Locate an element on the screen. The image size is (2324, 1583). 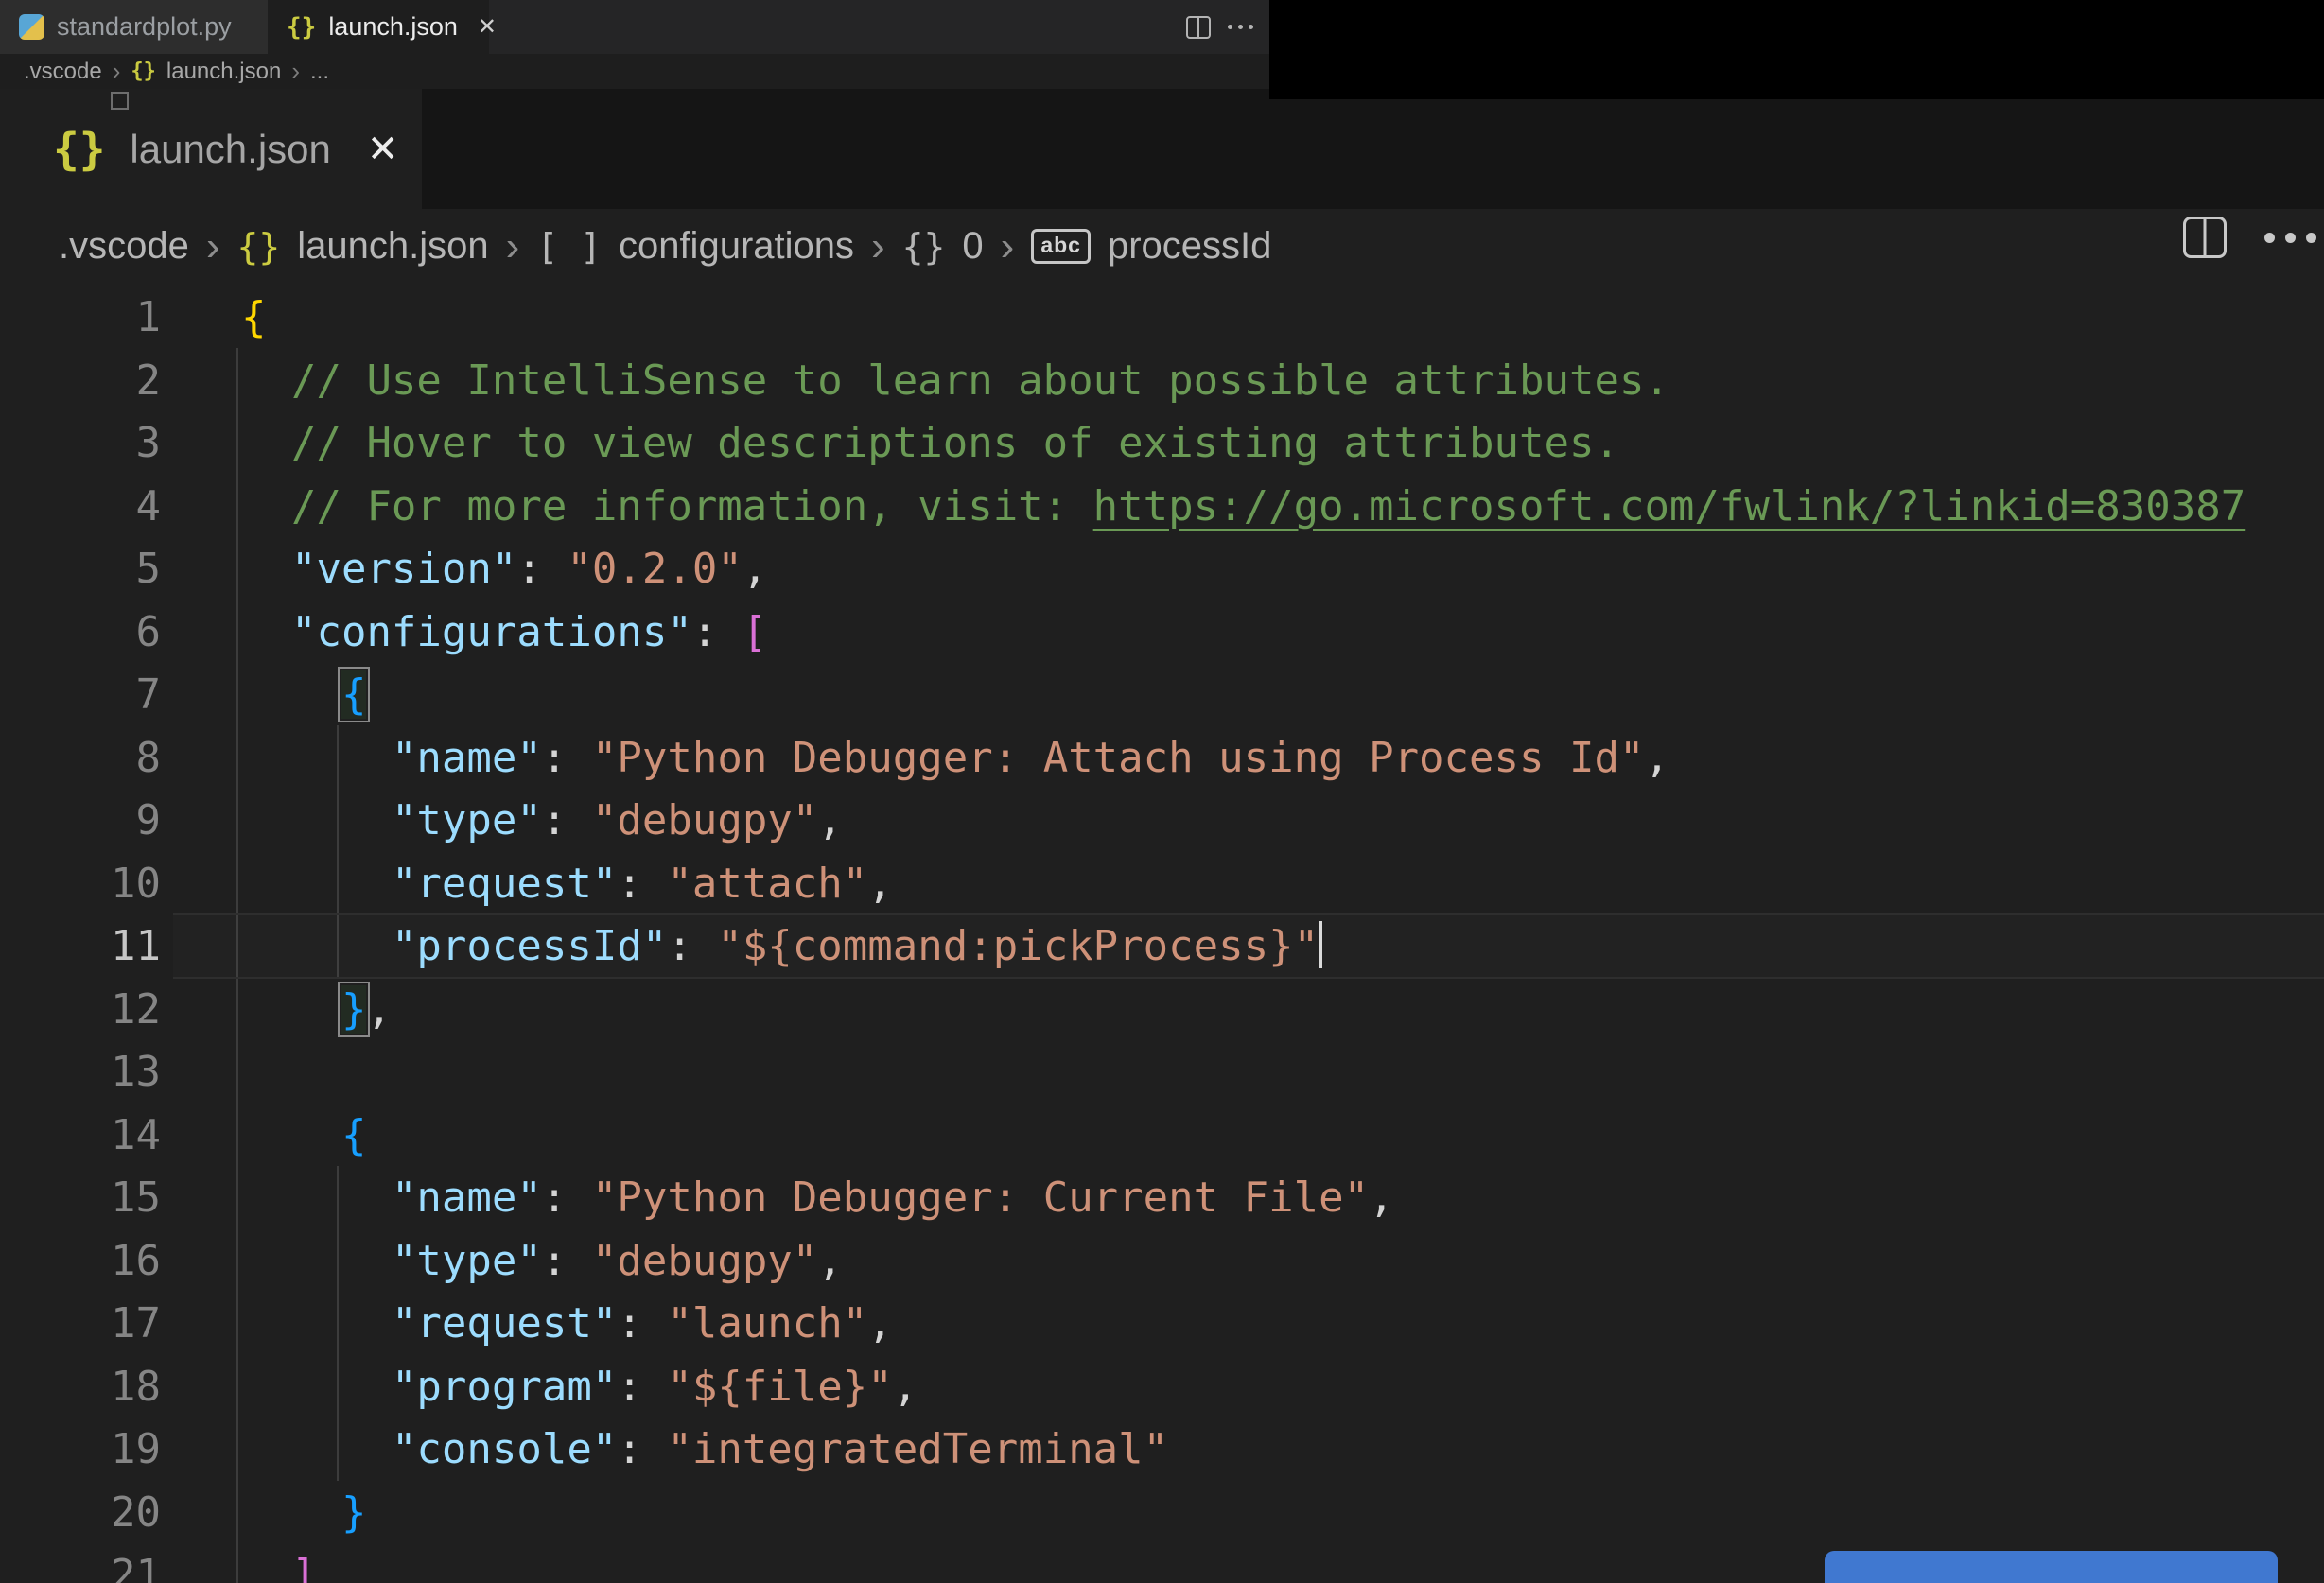
add-configuration-button is located at coordinates (2052, 1567).